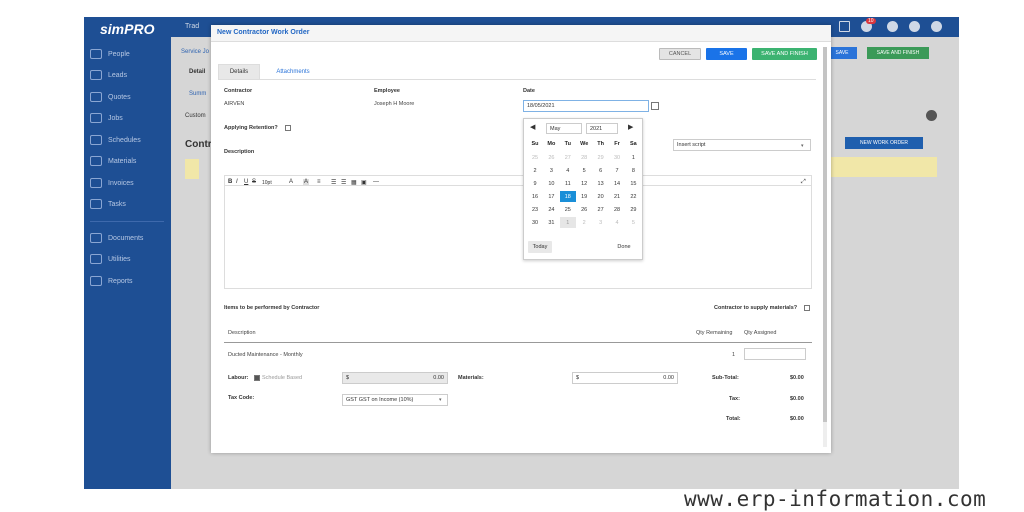 This screenshot has width=1024, height=512. Describe the element at coordinates (633, 196) in the screenshot. I see `calendar-day: 22` at that location.